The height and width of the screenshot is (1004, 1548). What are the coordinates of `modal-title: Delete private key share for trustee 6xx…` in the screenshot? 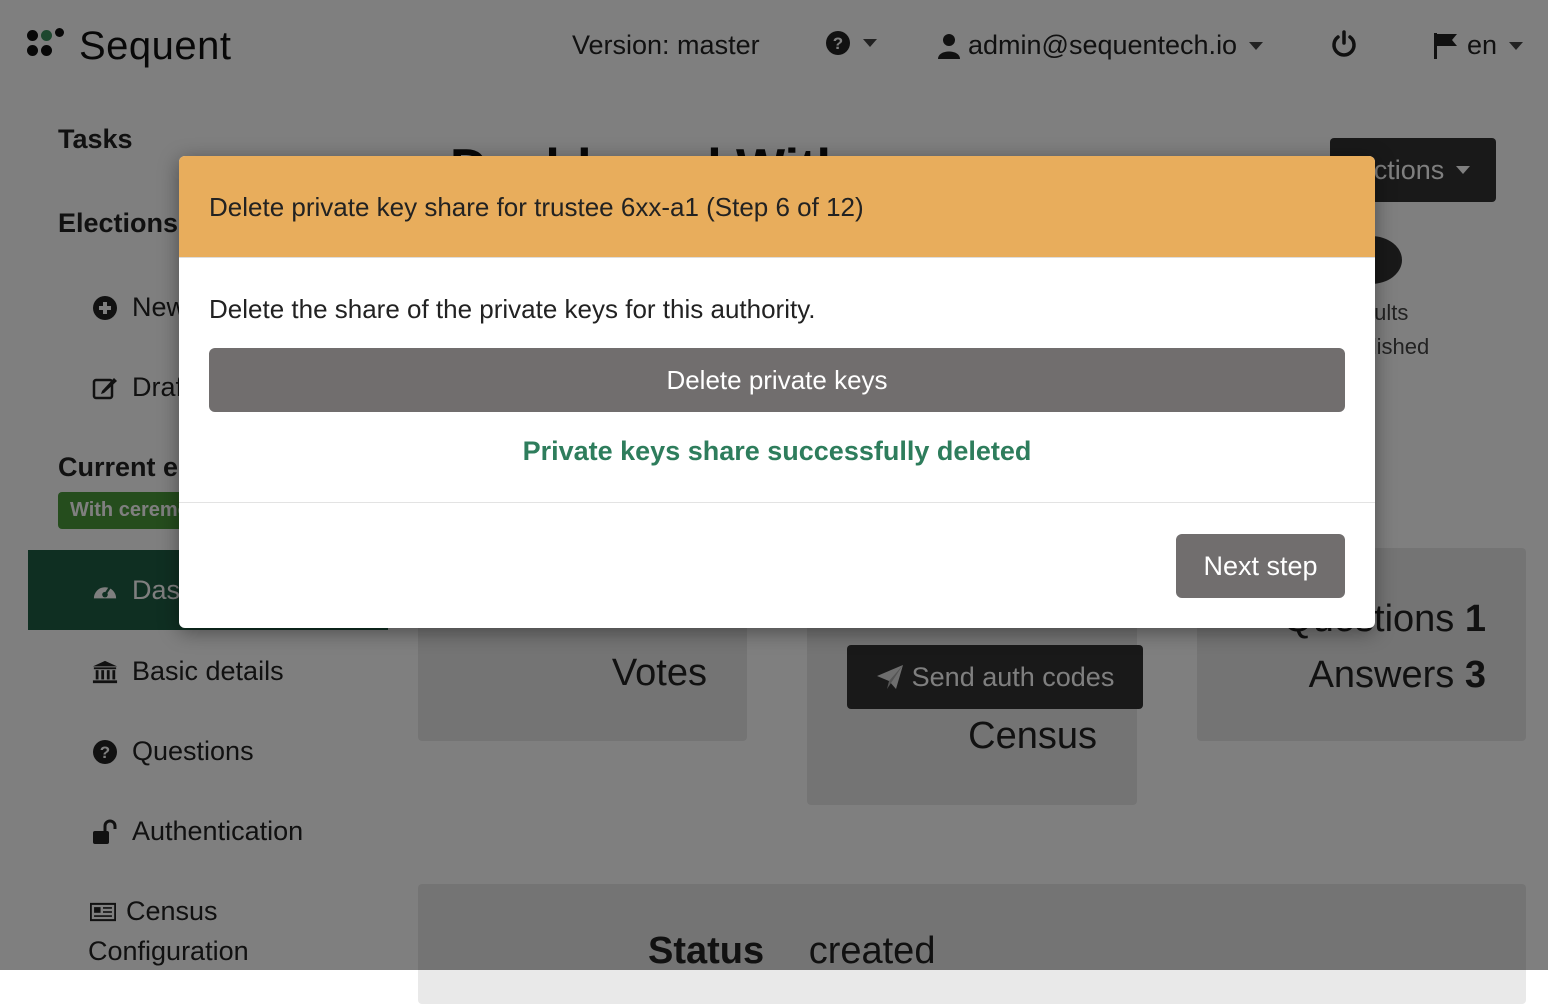 It's located at (536, 207).